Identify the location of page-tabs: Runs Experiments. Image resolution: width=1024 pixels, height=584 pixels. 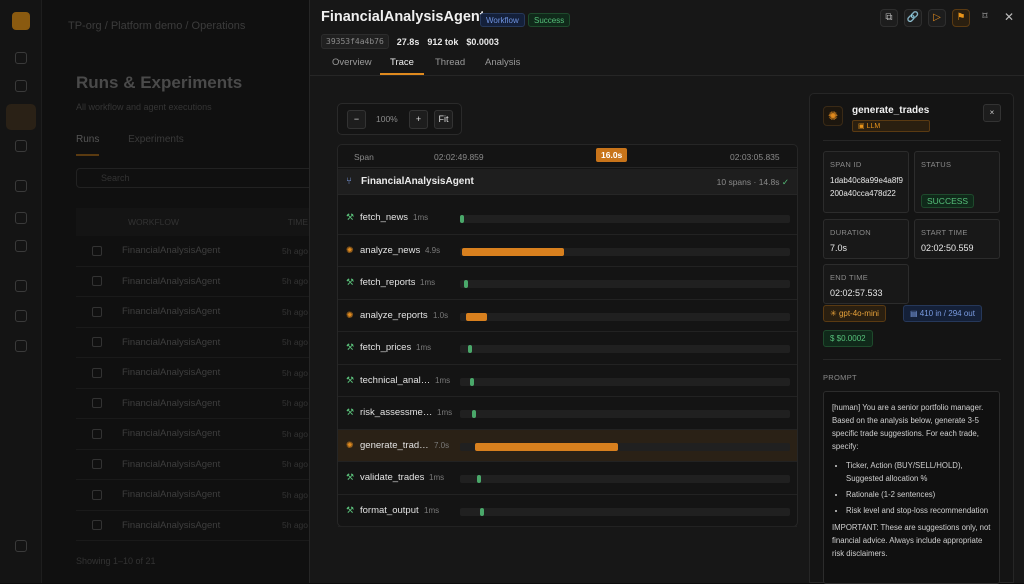
(143, 145).